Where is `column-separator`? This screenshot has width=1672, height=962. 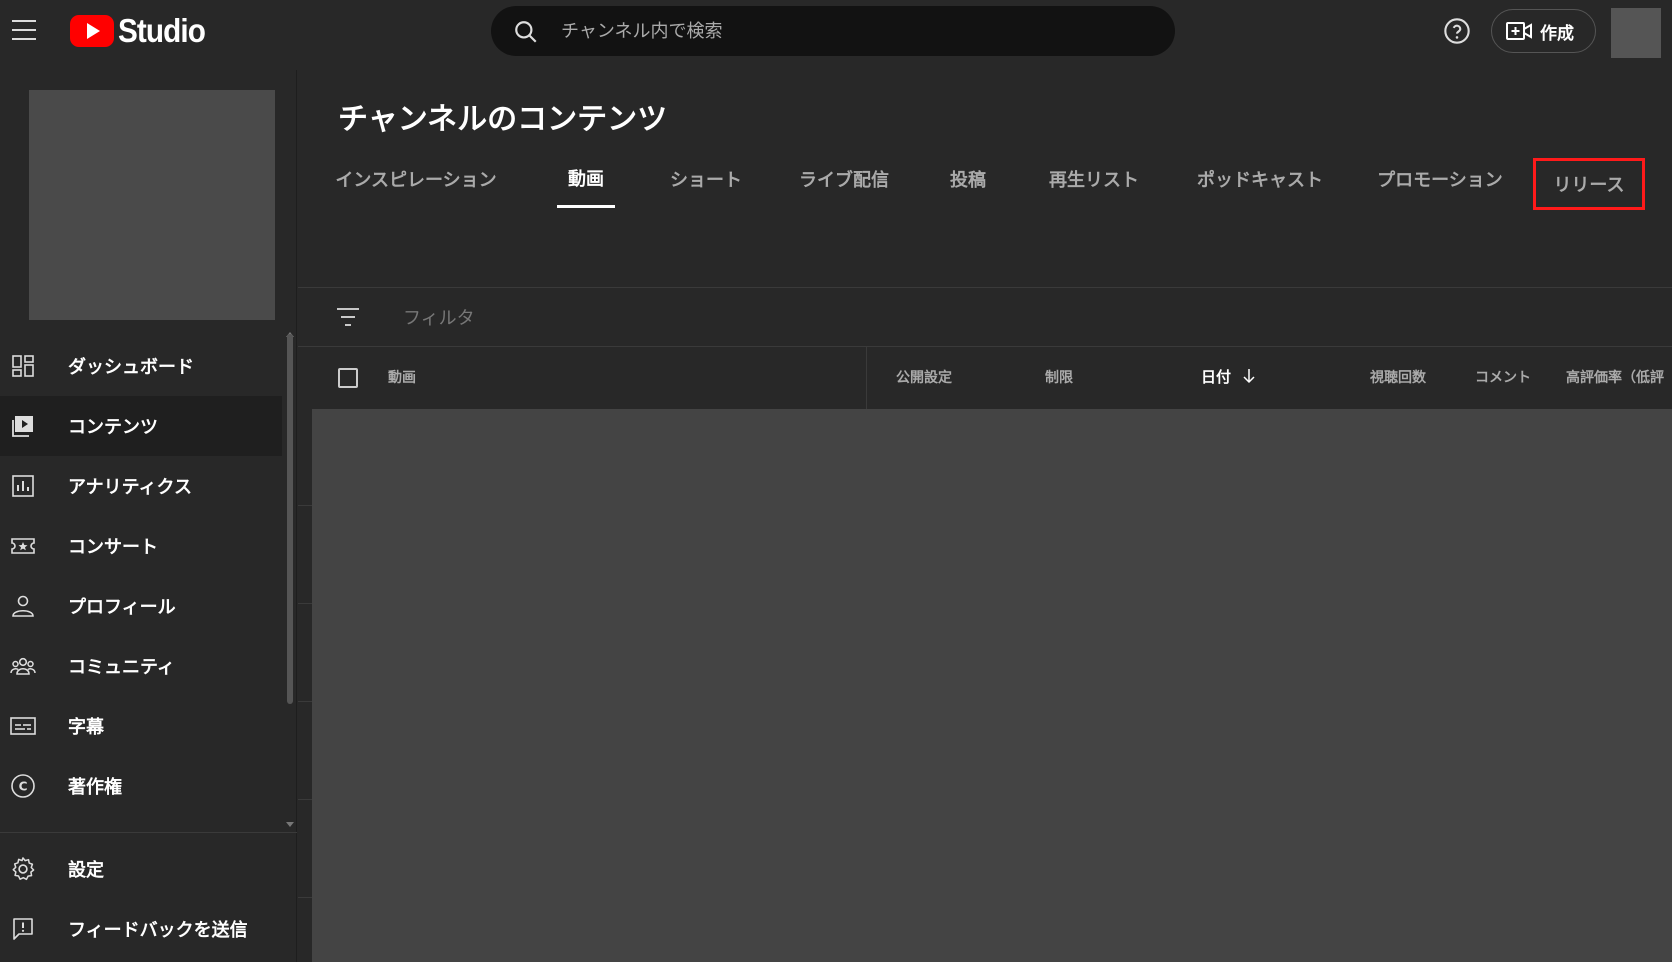 column-separator is located at coordinates (866, 378).